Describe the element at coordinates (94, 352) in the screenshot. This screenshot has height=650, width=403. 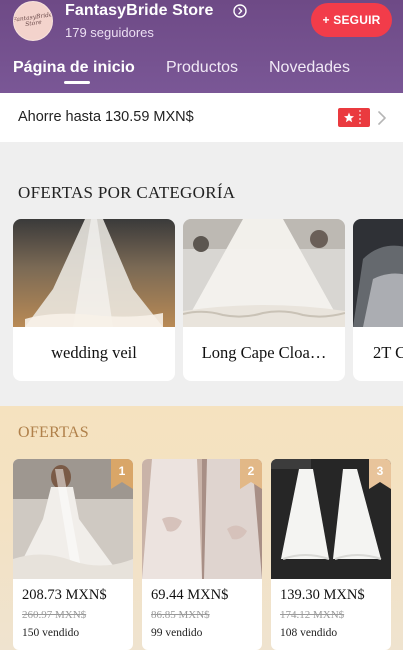
I see `category-label: wedding veil` at that location.